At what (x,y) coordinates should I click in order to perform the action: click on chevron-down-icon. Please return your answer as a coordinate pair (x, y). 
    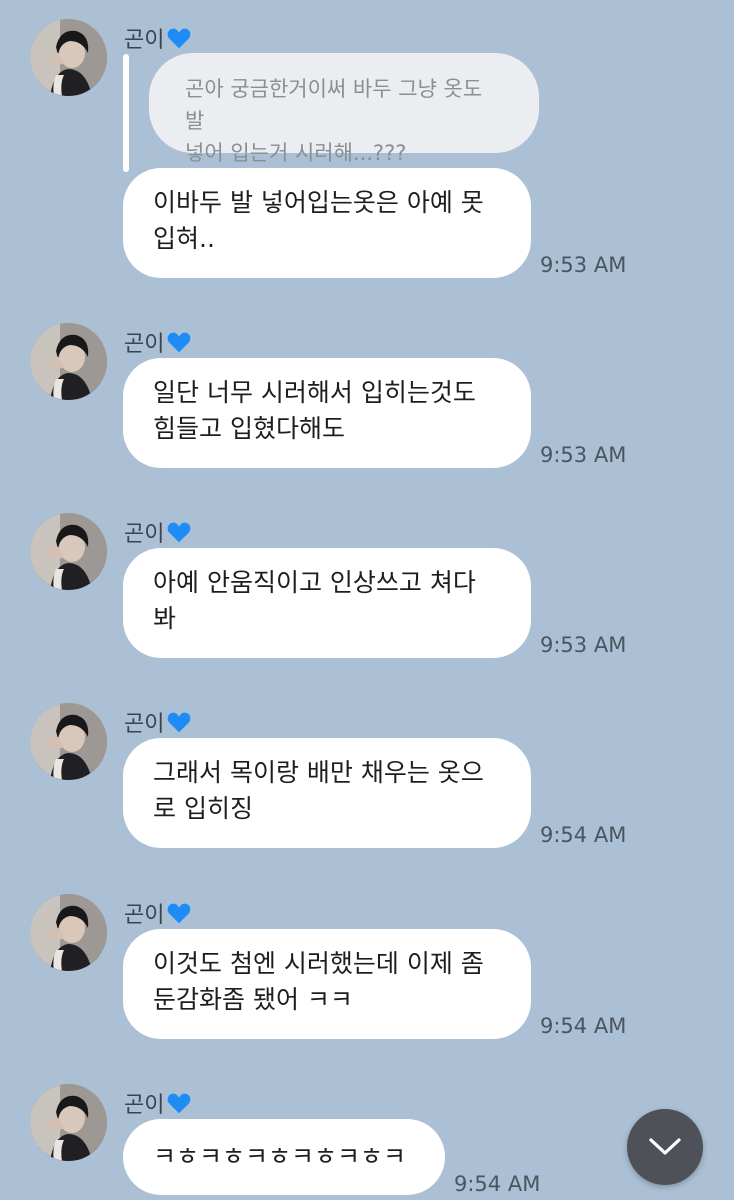
    Looking at the image, I should click on (665, 1146).